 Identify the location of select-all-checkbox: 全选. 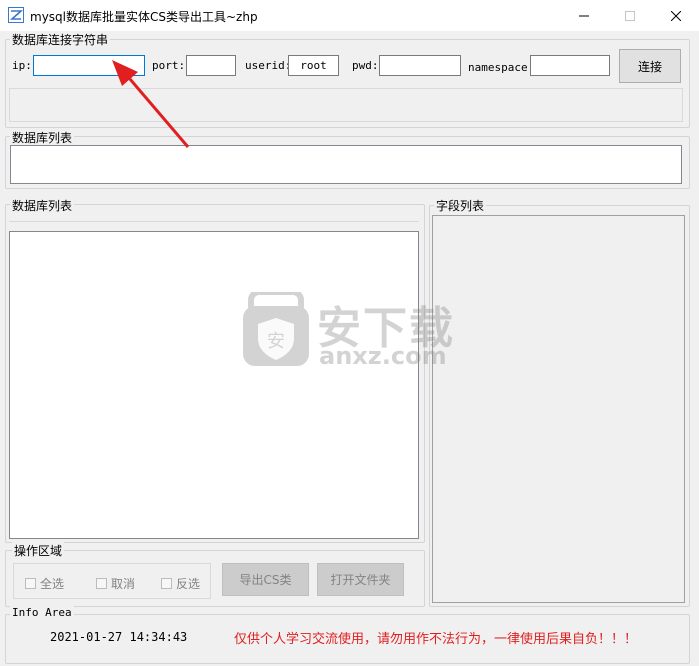
(44, 583).